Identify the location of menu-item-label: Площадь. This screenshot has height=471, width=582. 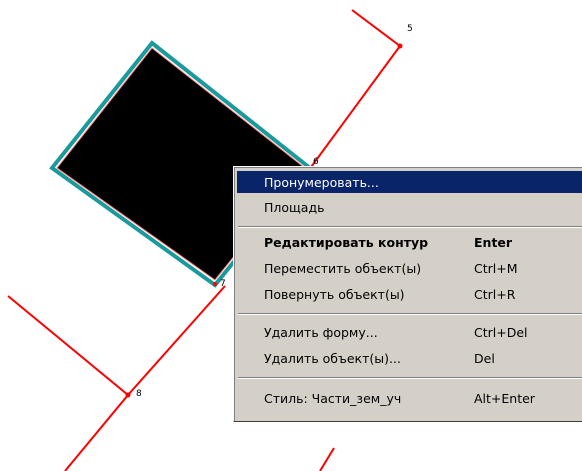
(294, 207).